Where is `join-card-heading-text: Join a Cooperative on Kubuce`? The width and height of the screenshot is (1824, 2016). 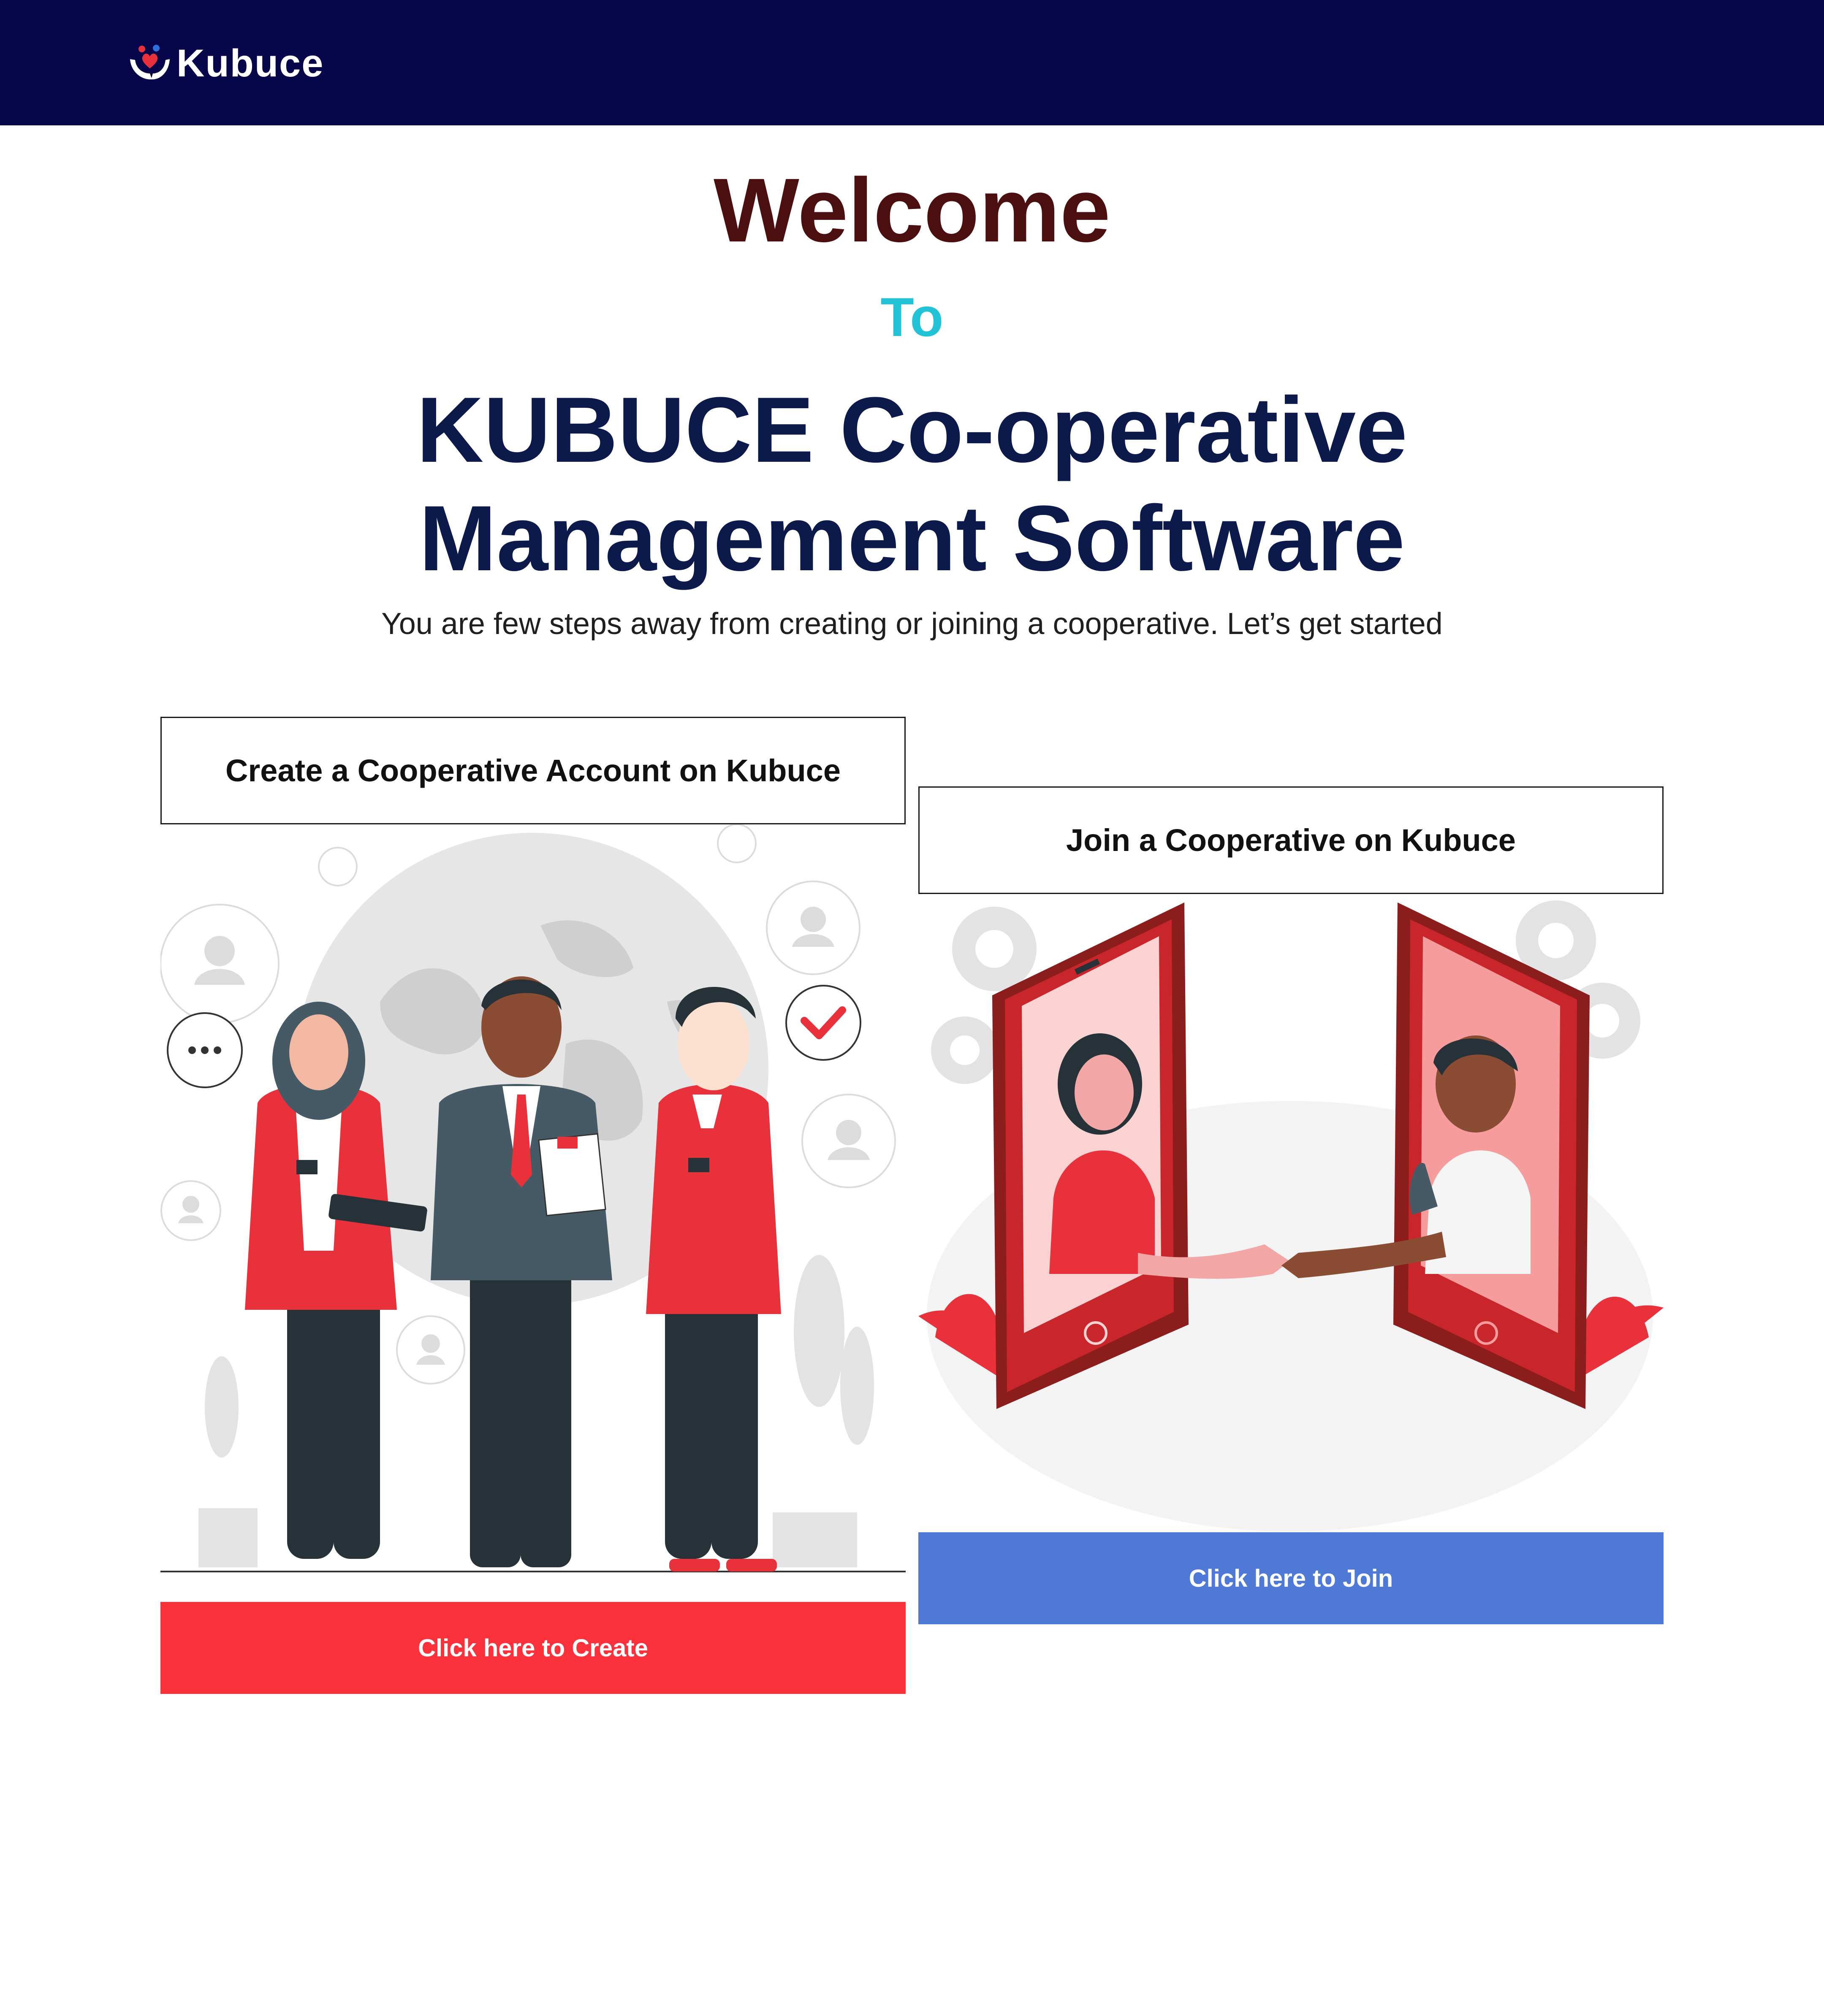
join-card-heading-text: Join a Cooperative on Kubuce is located at coordinates (1291, 840).